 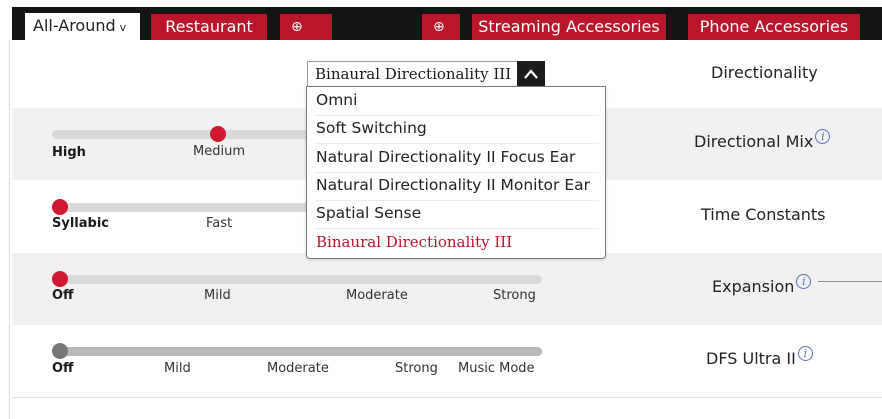 I want to click on directionality-dropdown-value: Binaural Directionality III, so click(x=413, y=74).